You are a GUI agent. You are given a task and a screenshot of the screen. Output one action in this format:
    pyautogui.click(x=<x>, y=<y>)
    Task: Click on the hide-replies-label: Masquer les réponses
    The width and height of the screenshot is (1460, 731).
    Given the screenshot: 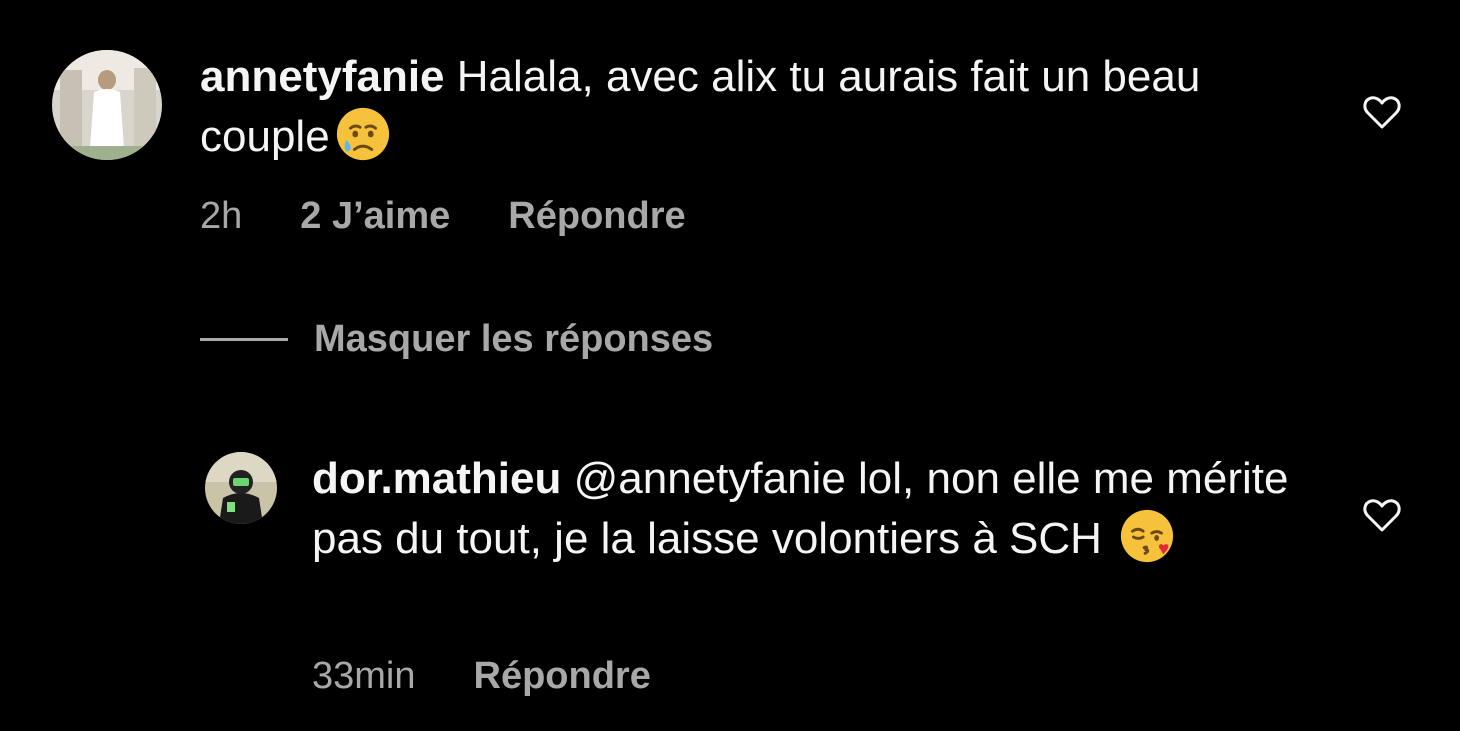 What is the action you would take?
    pyautogui.click(x=514, y=339)
    